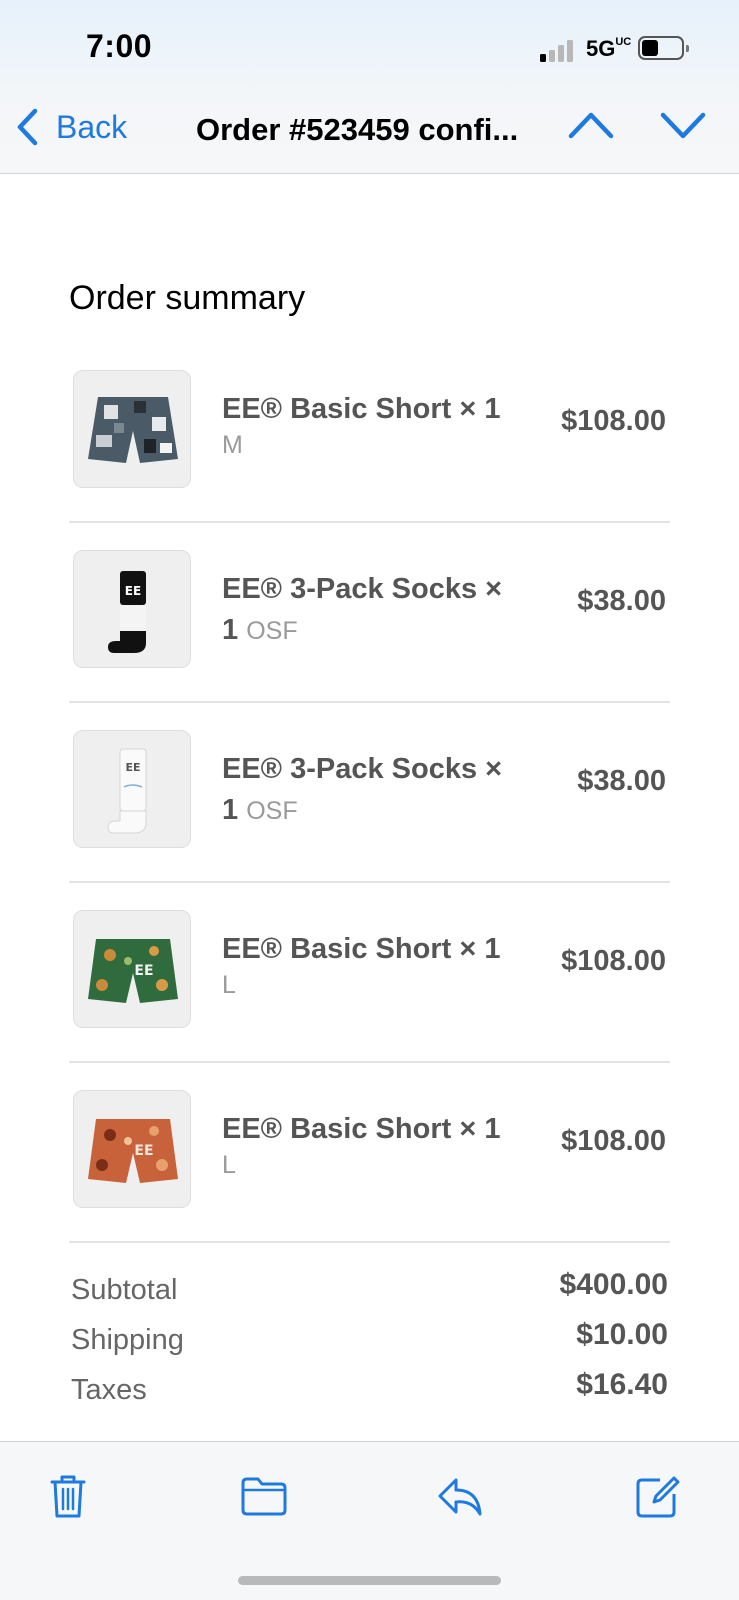 This screenshot has width=739, height=1600. I want to click on order-item: EE® Basic Short × 1 M $108.00, so click(369, 433).